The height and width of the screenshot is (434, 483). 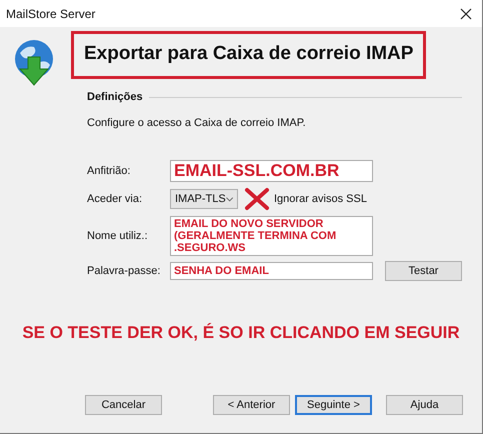 What do you see at coordinates (204, 199) in the screenshot?
I see `dropdown: IMAP-TLS` at bounding box center [204, 199].